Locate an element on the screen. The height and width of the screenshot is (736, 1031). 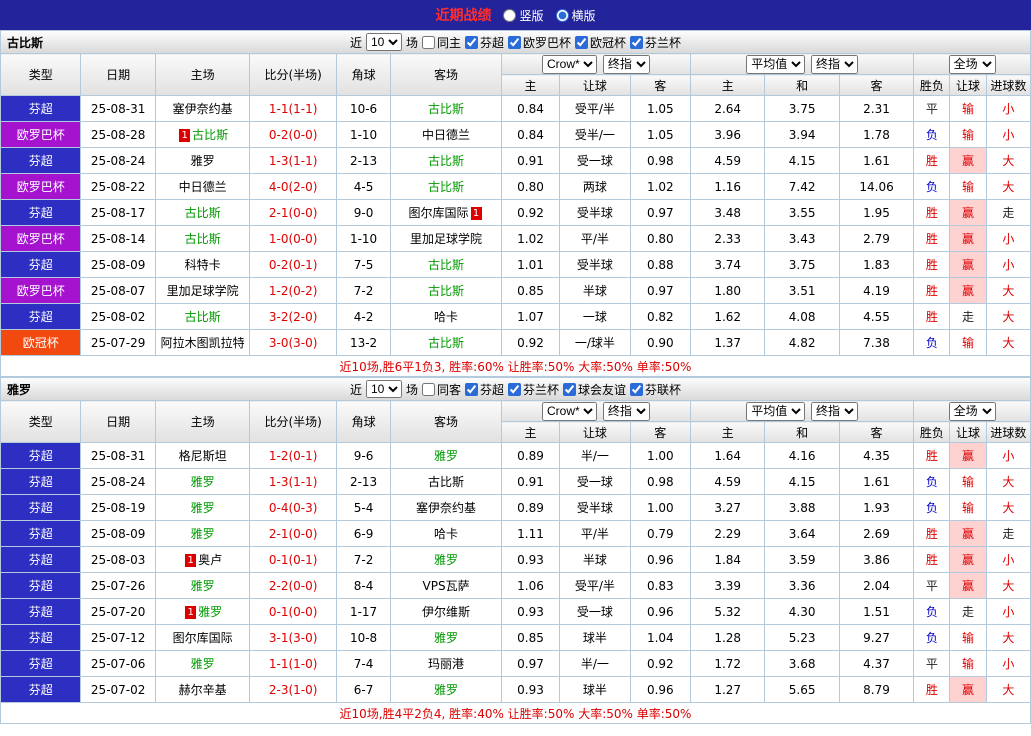
handicap-away-odds: 0.92 is located at coordinates (660, 663).